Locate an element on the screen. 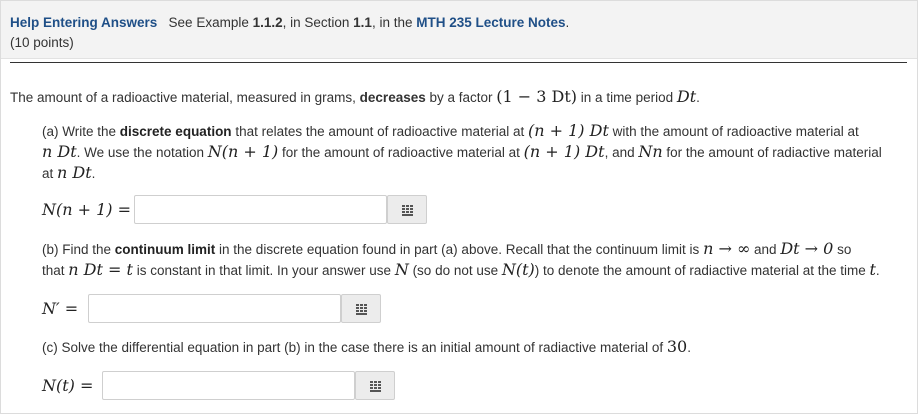 This screenshot has height=414, width=918. example-number: 1.1.2 is located at coordinates (267, 22).